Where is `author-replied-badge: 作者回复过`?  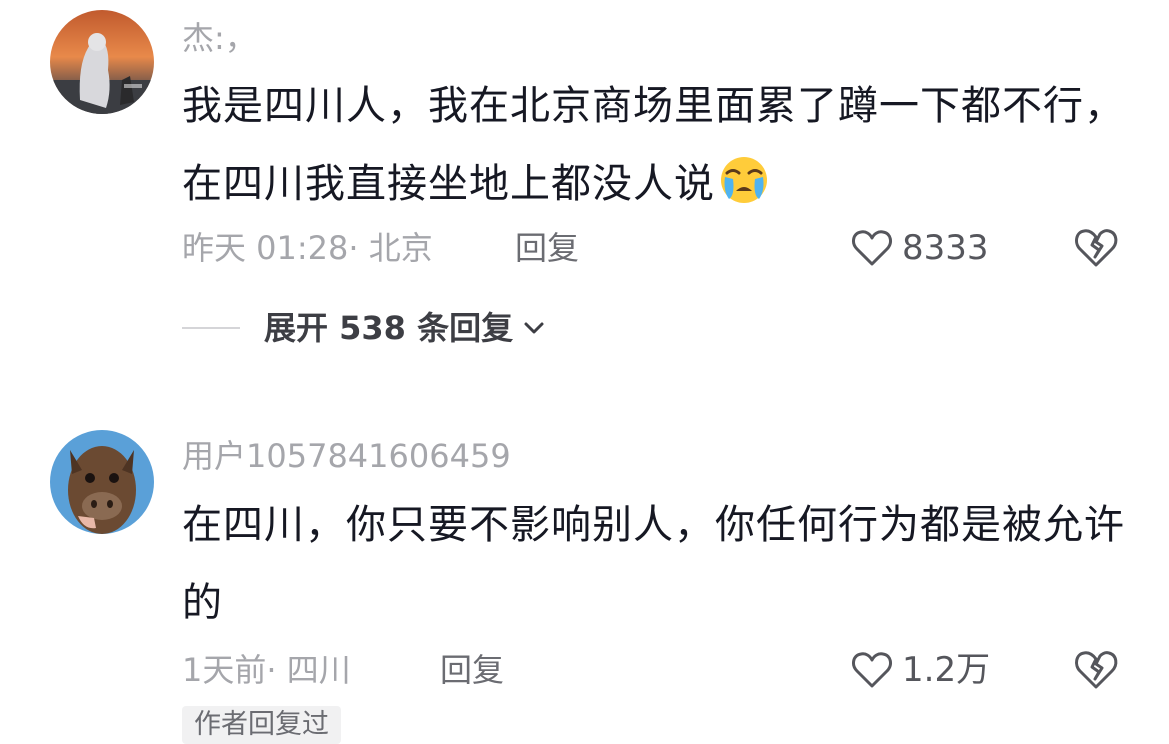 author-replied-badge: 作者回复过 is located at coordinates (261, 725).